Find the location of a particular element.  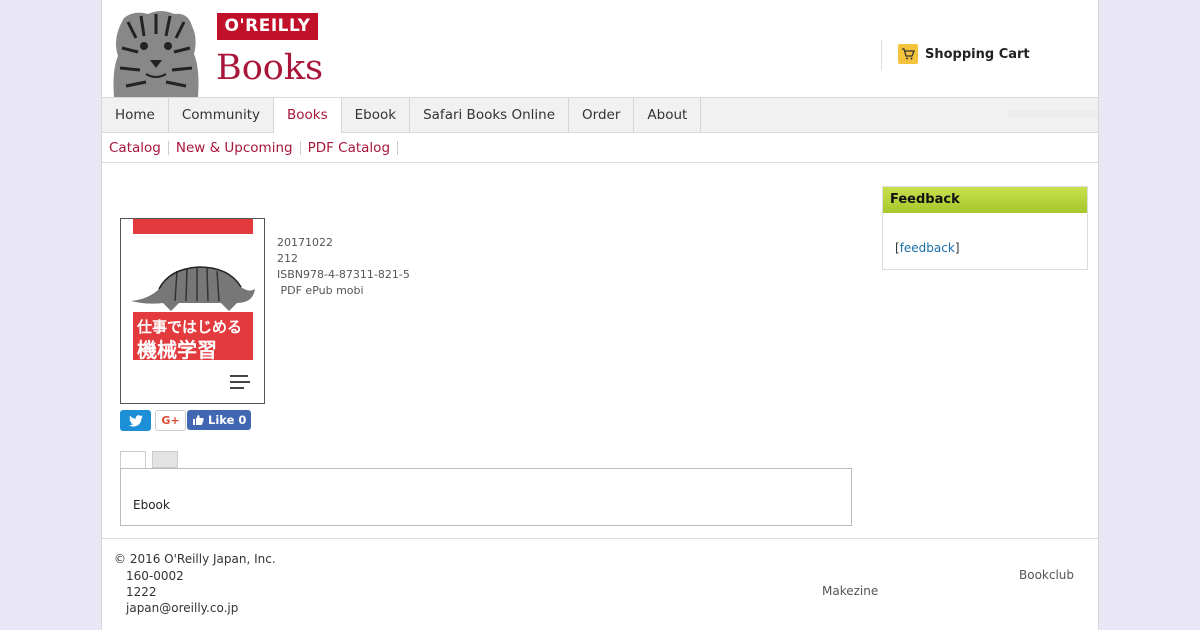

share-buttons: G+ Like 0 is located at coordinates (186, 420).